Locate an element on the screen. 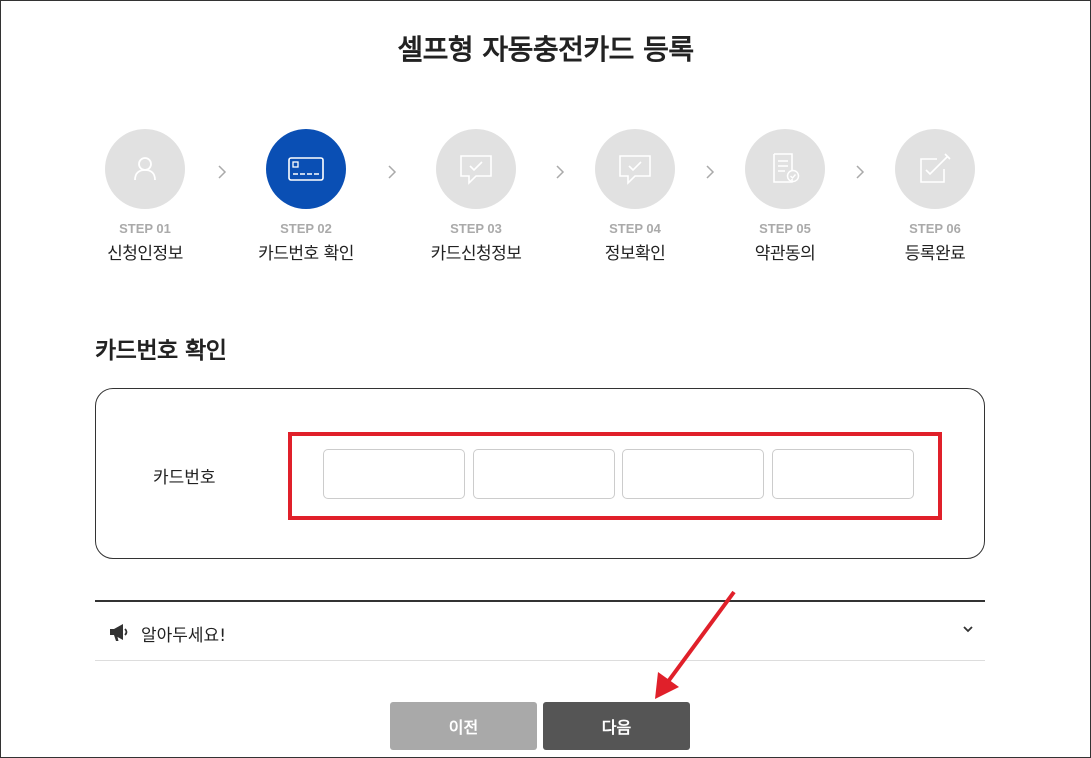 The width and height of the screenshot is (1091, 758). step-2-label: 카드번호 확인 is located at coordinates (306, 254).